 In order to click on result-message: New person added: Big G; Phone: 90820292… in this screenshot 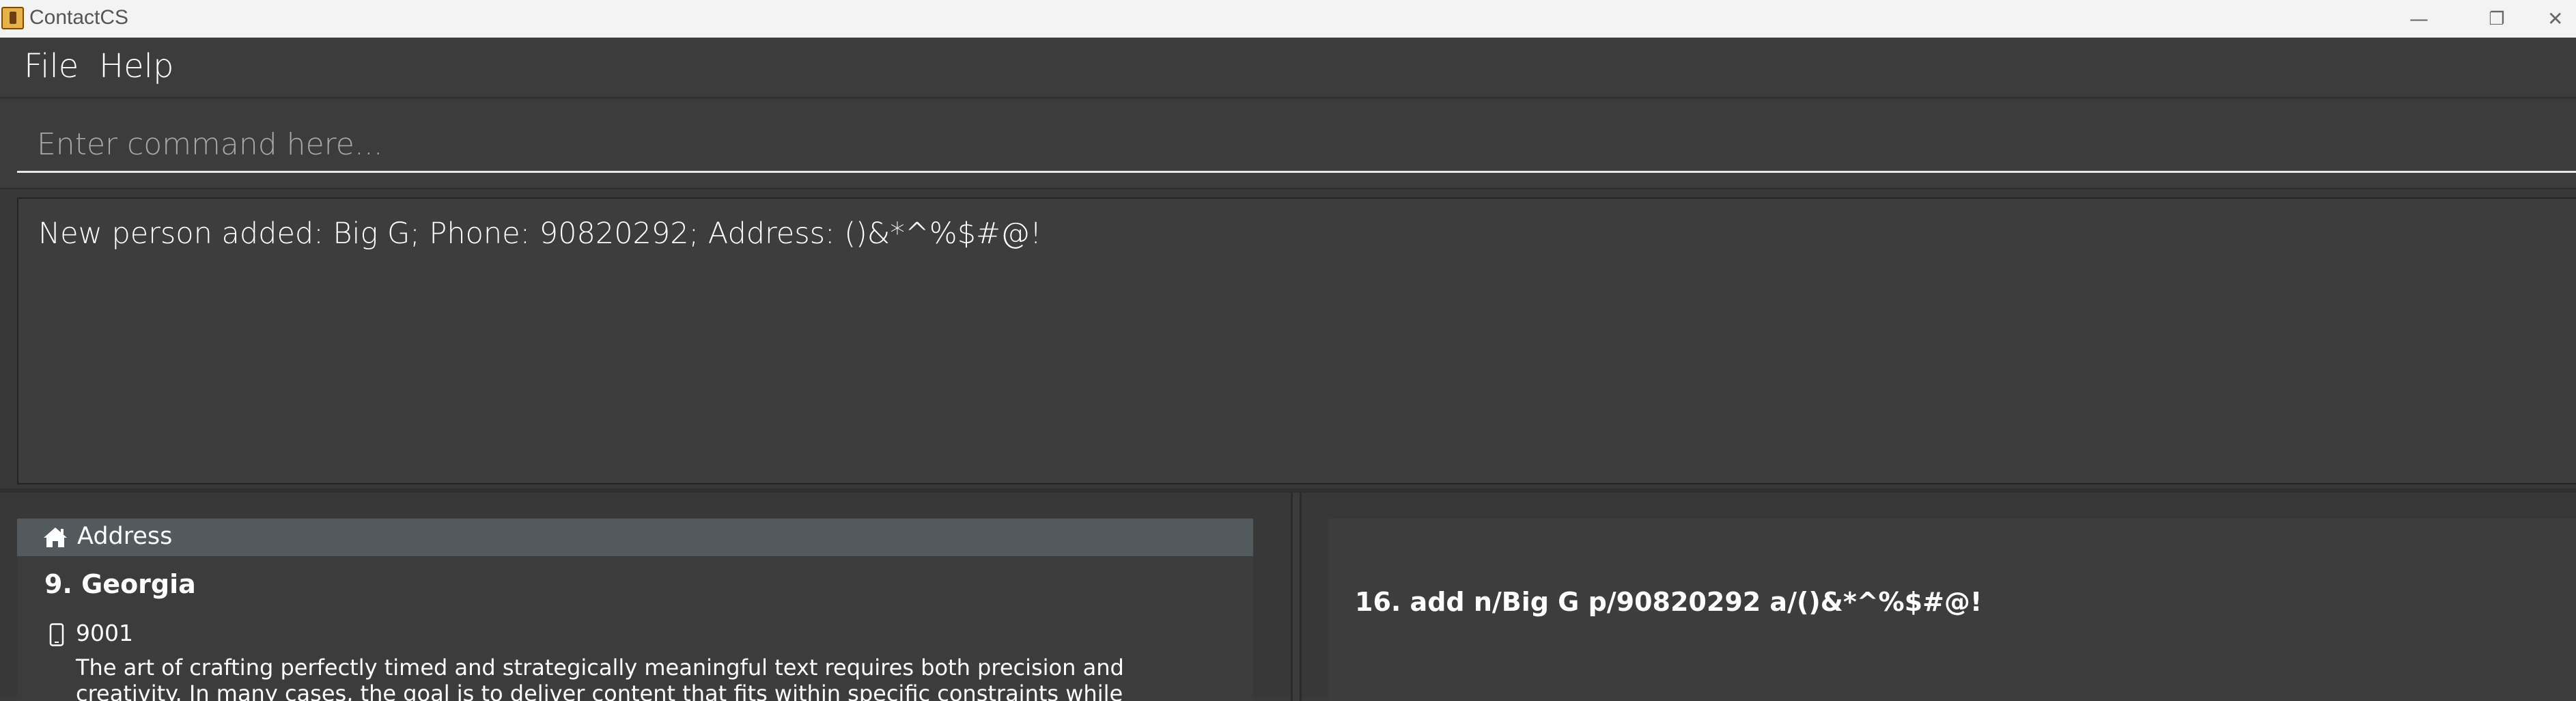, I will do `click(540, 234)`.